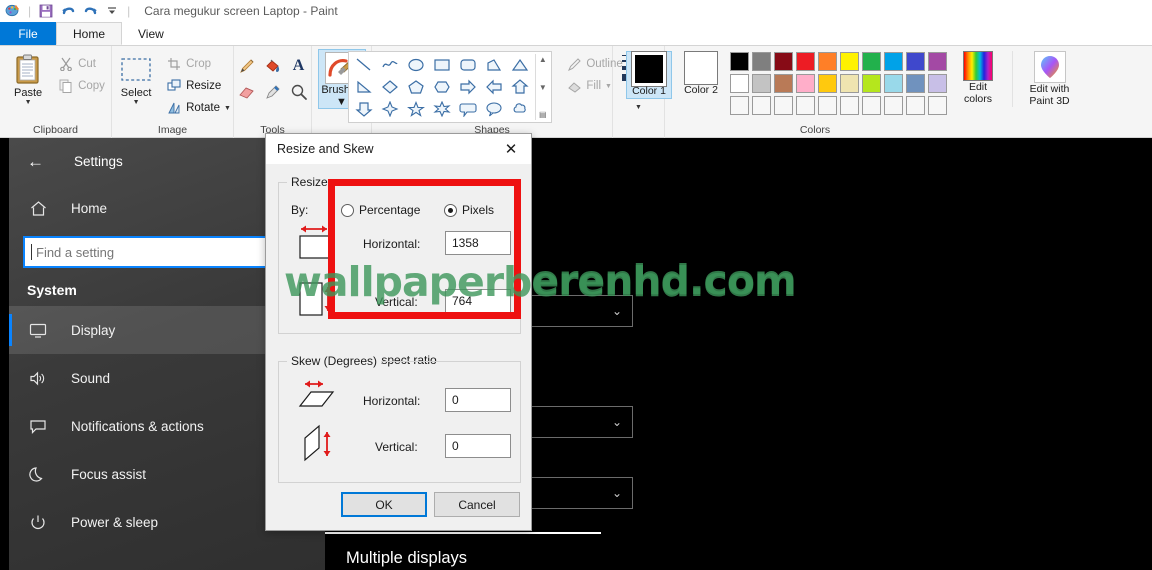 This screenshot has height=570, width=1152. Describe the element at coordinates (198, 64) in the screenshot. I see `crop-button: Crop` at that location.